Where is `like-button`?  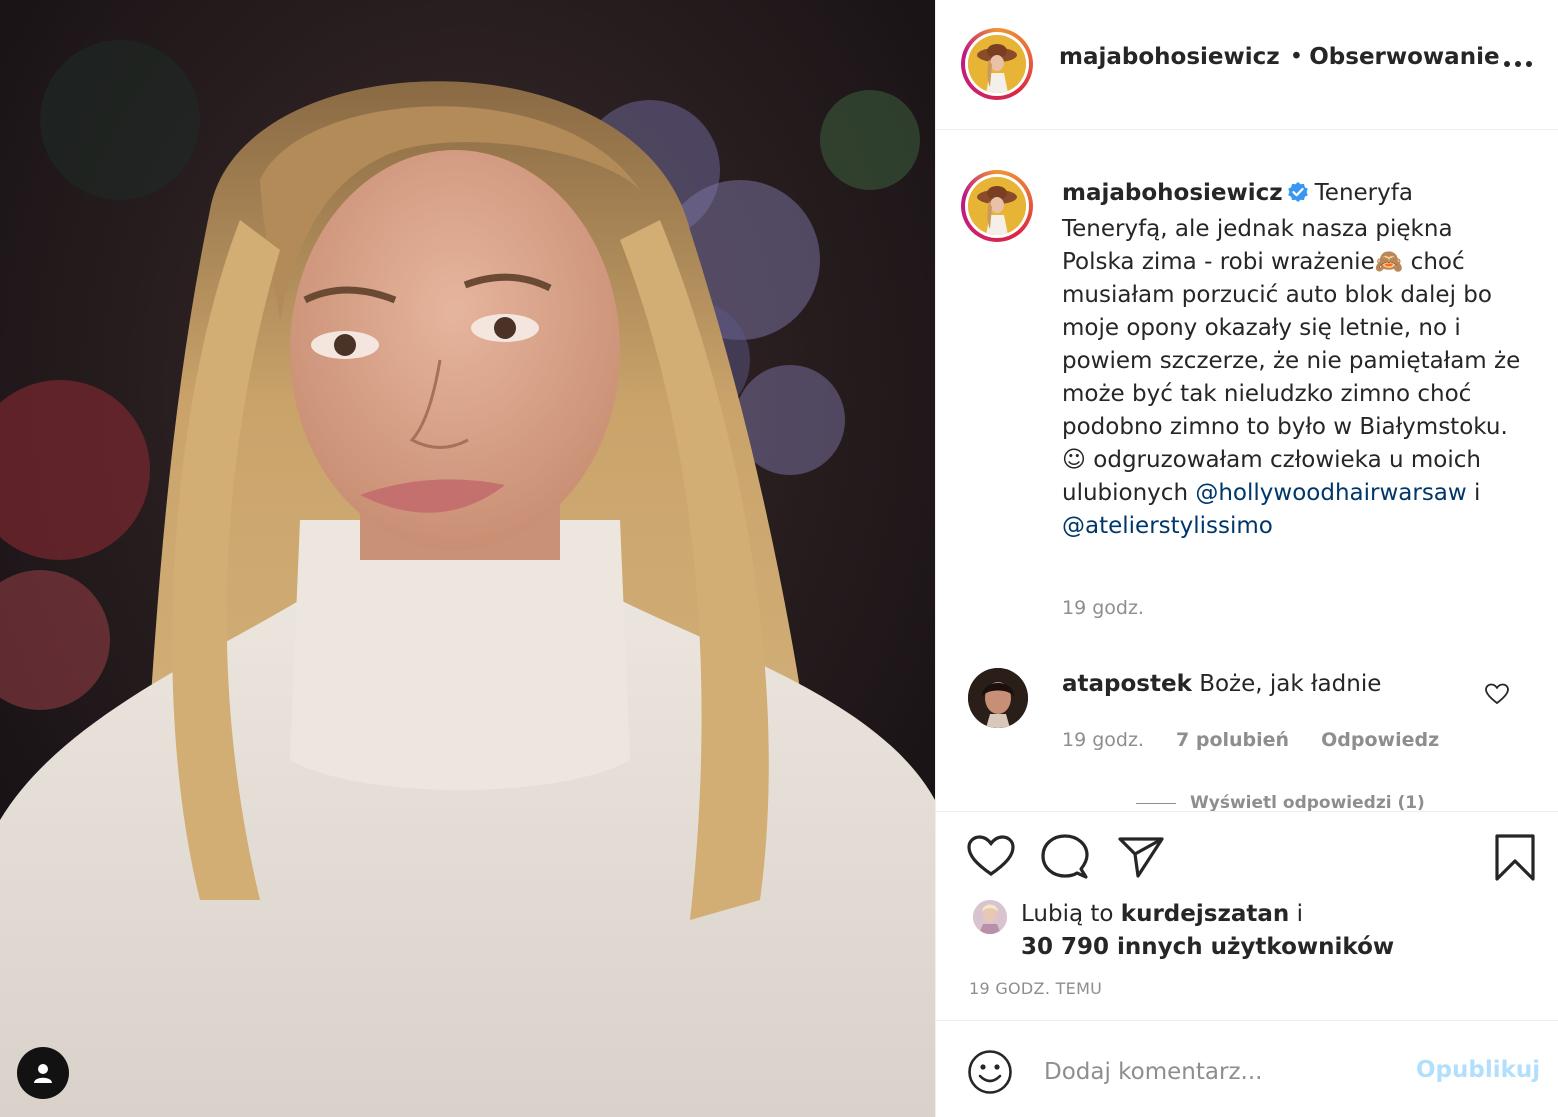 like-button is located at coordinates (991, 858).